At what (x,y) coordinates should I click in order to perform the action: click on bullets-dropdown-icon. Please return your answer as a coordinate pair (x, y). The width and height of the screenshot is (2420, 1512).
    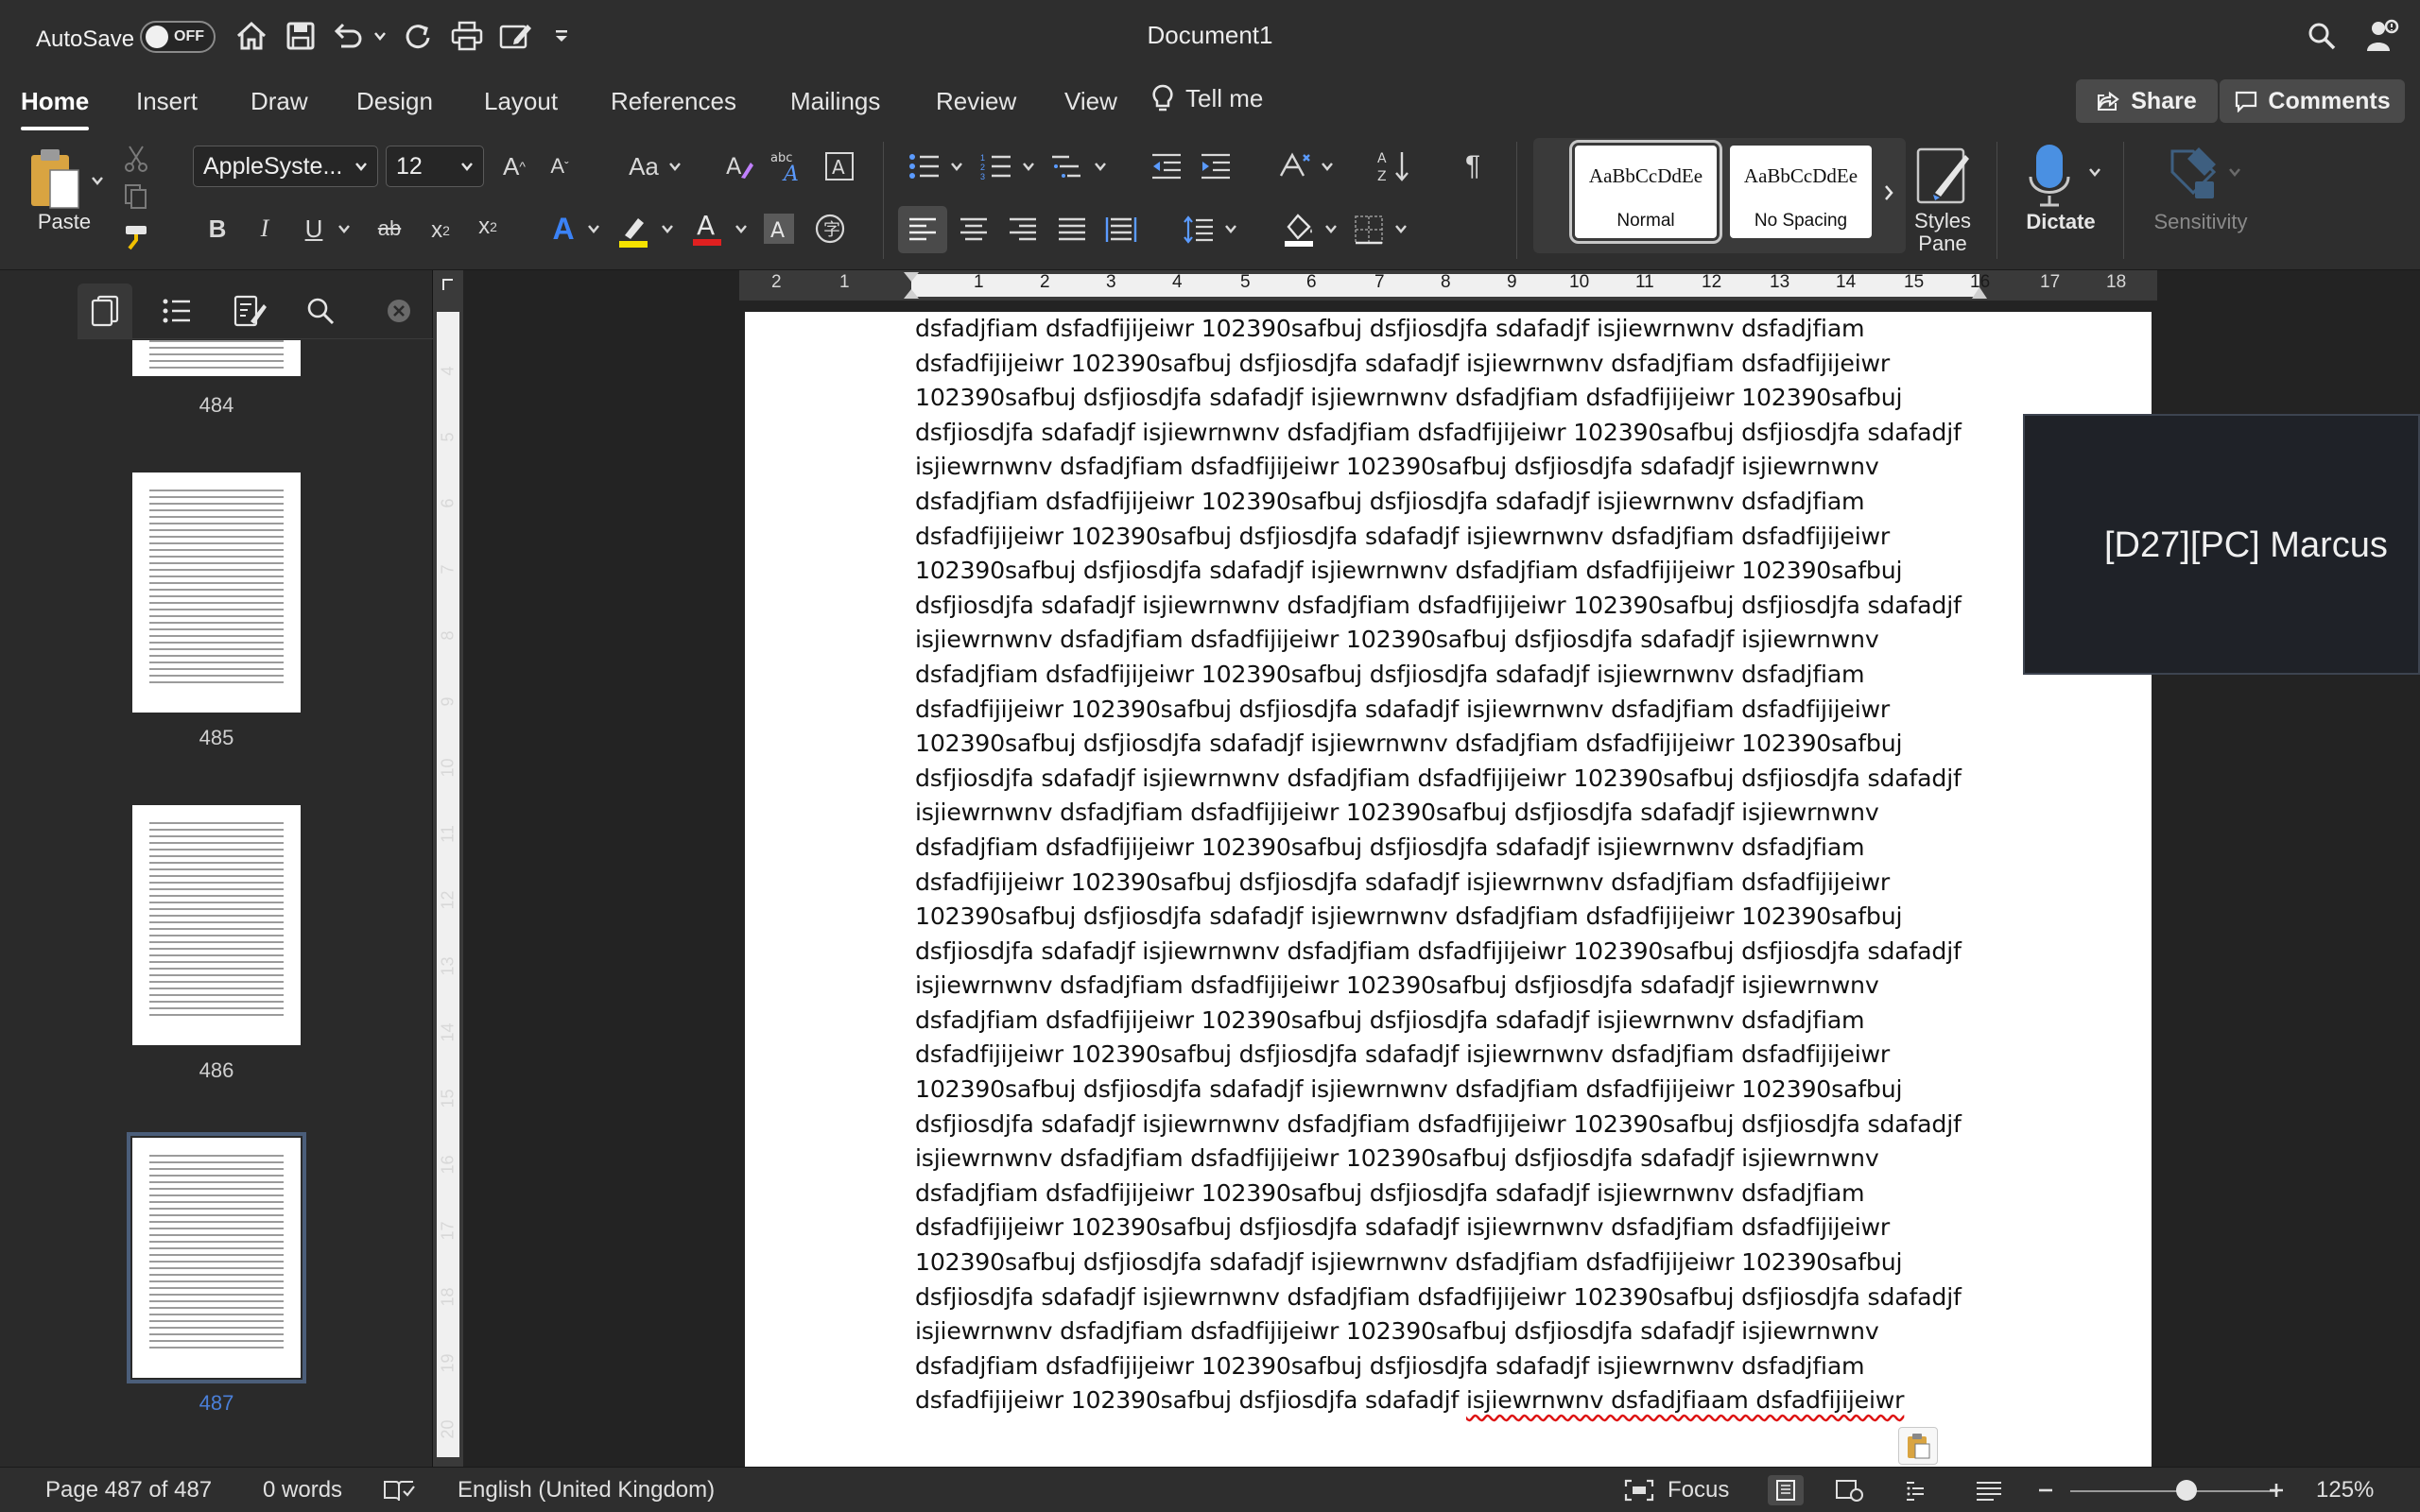
    Looking at the image, I should click on (956, 166).